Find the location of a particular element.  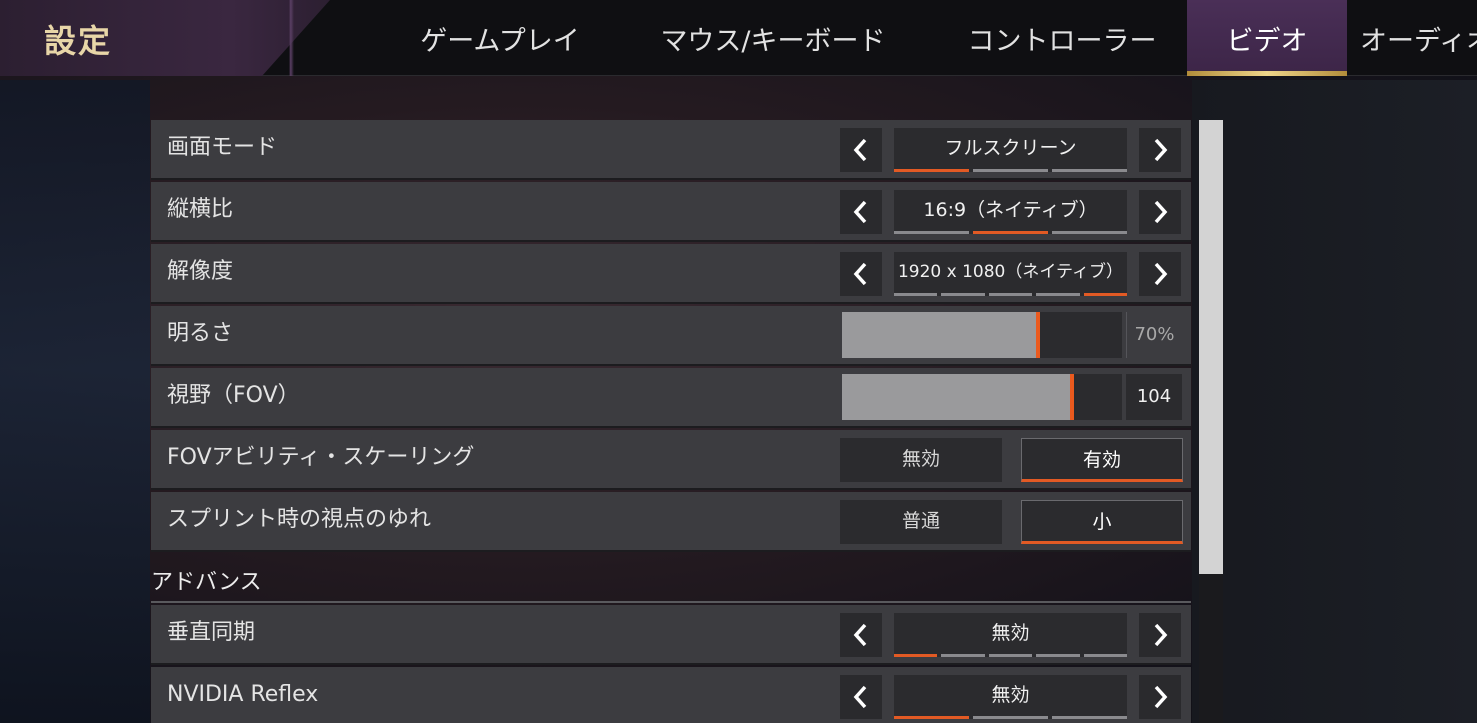

fov-slider is located at coordinates (982, 397).